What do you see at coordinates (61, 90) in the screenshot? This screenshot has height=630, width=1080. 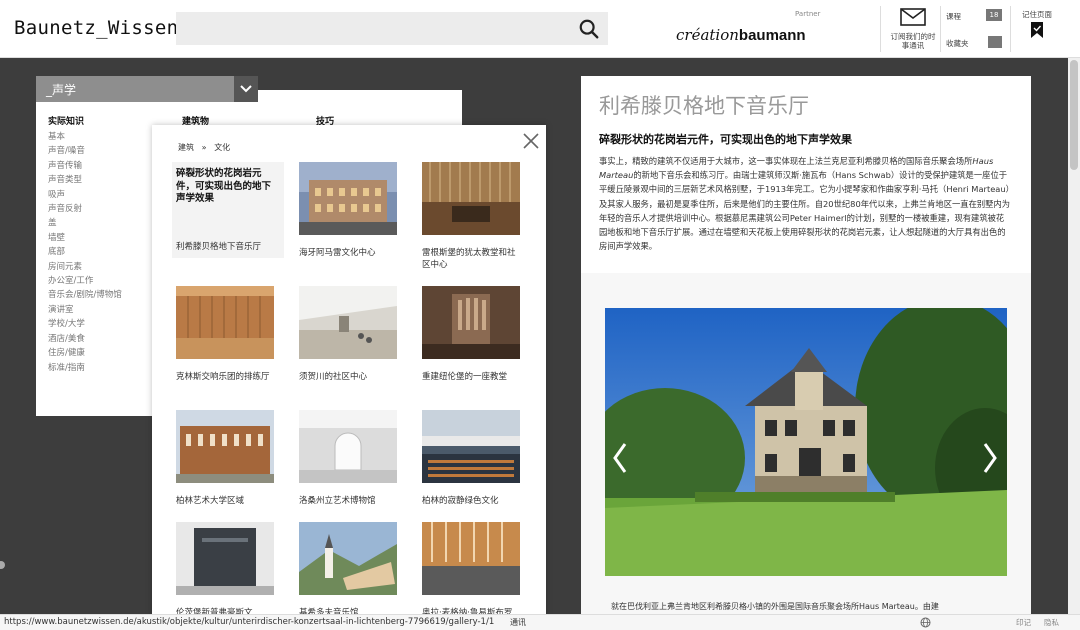 I see `topic-select-value: _声学` at bounding box center [61, 90].